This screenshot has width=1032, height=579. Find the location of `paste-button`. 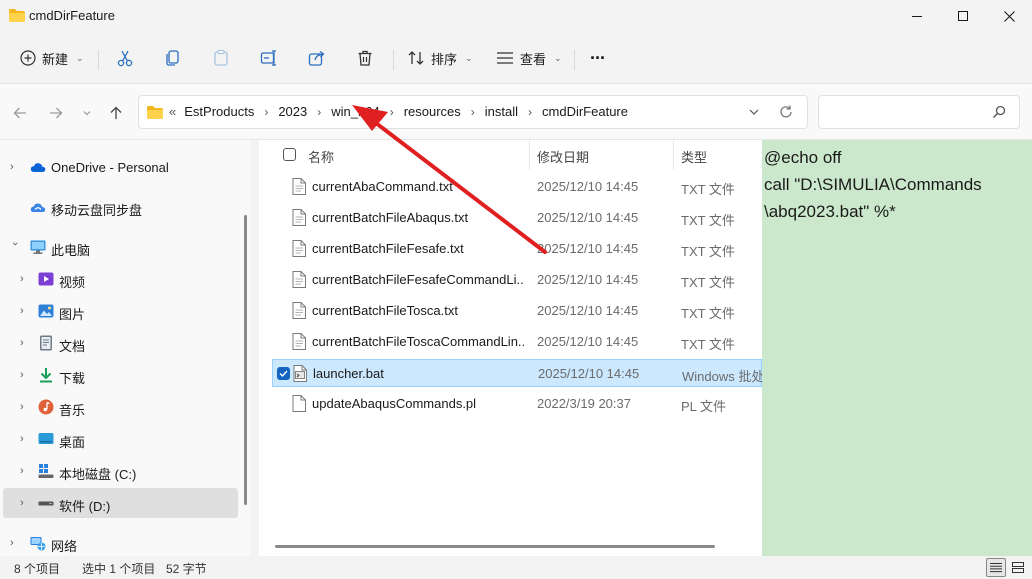

paste-button is located at coordinates (221, 58).